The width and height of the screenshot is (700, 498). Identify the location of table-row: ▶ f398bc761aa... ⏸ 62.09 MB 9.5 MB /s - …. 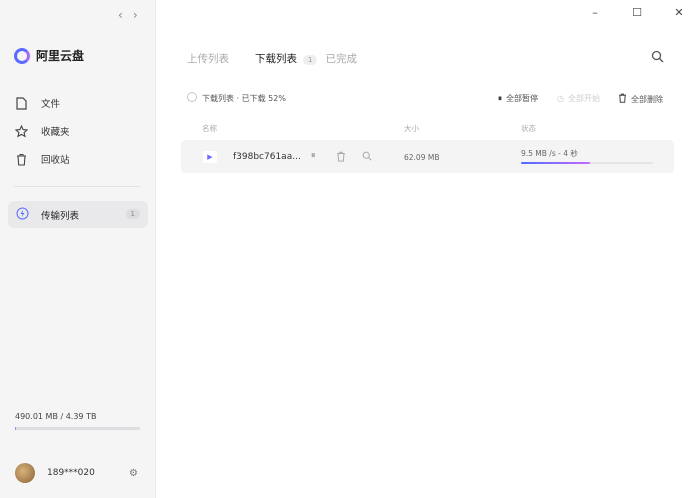
(427, 156).